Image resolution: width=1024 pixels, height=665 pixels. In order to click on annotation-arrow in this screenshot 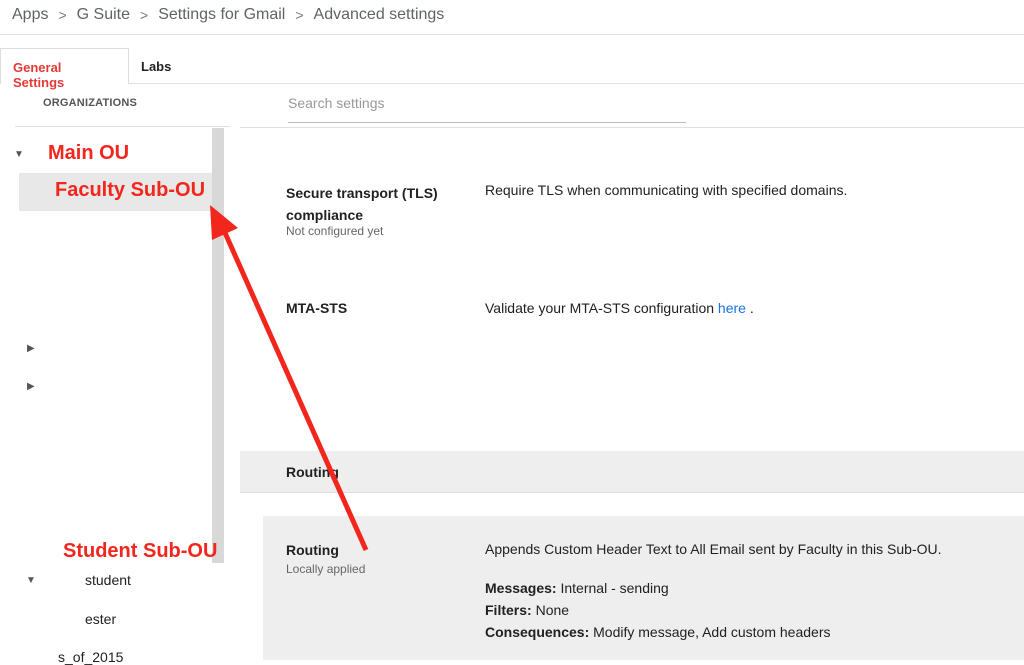, I will do `click(289, 378)`.